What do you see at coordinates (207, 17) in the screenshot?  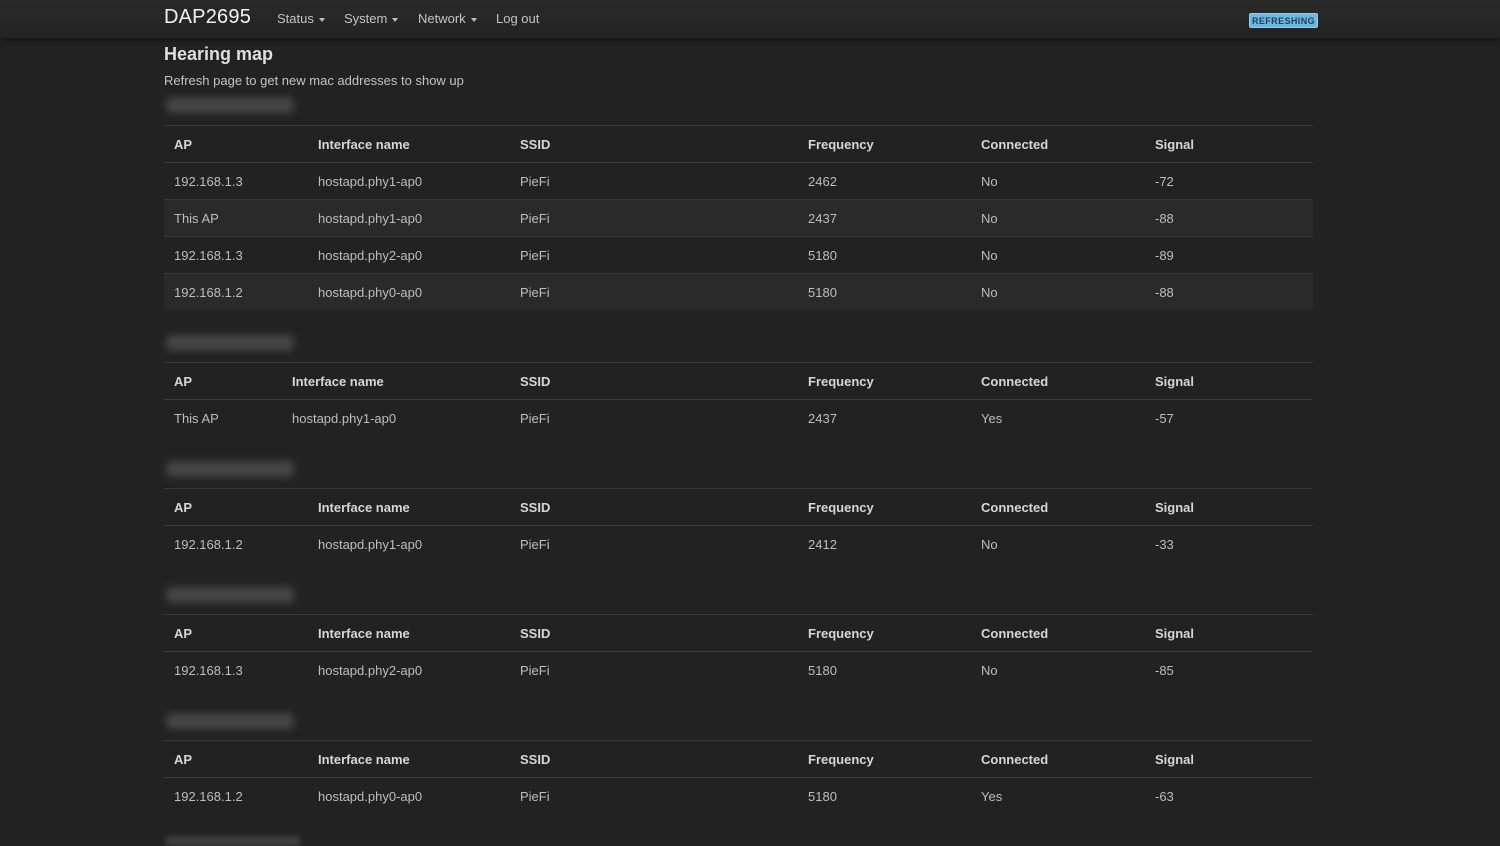 I see `brand-title: DAP2695` at bounding box center [207, 17].